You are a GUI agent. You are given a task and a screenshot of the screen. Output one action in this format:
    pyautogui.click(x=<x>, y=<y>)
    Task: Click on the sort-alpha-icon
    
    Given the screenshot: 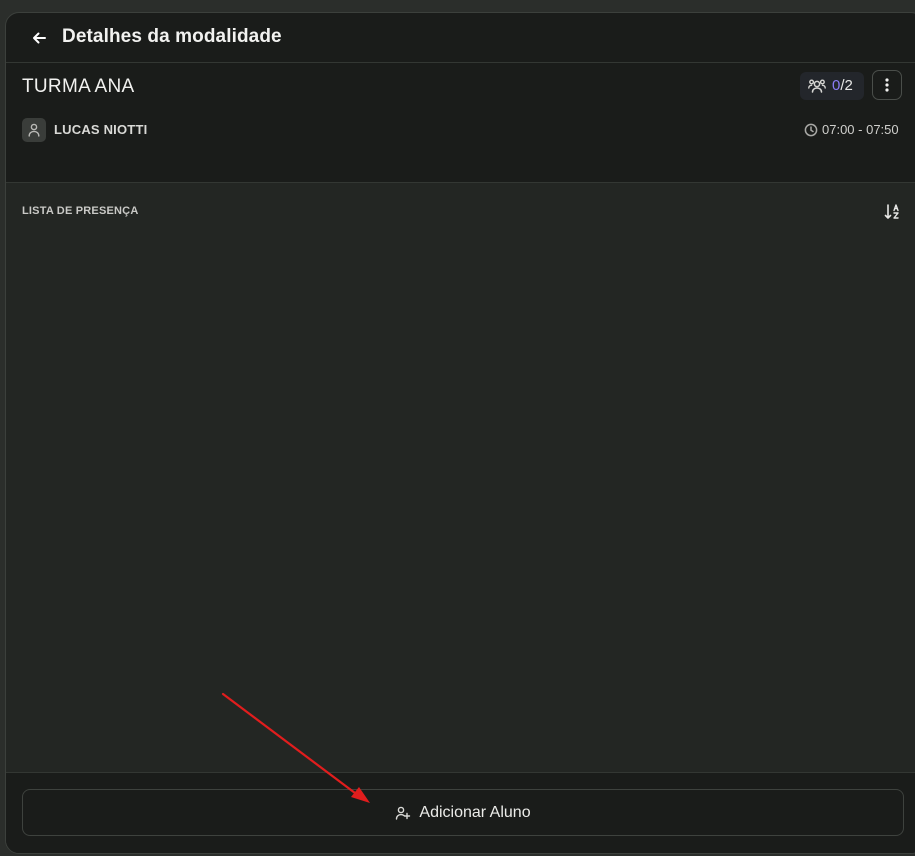 What is the action you would take?
    pyautogui.click(x=891, y=211)
    